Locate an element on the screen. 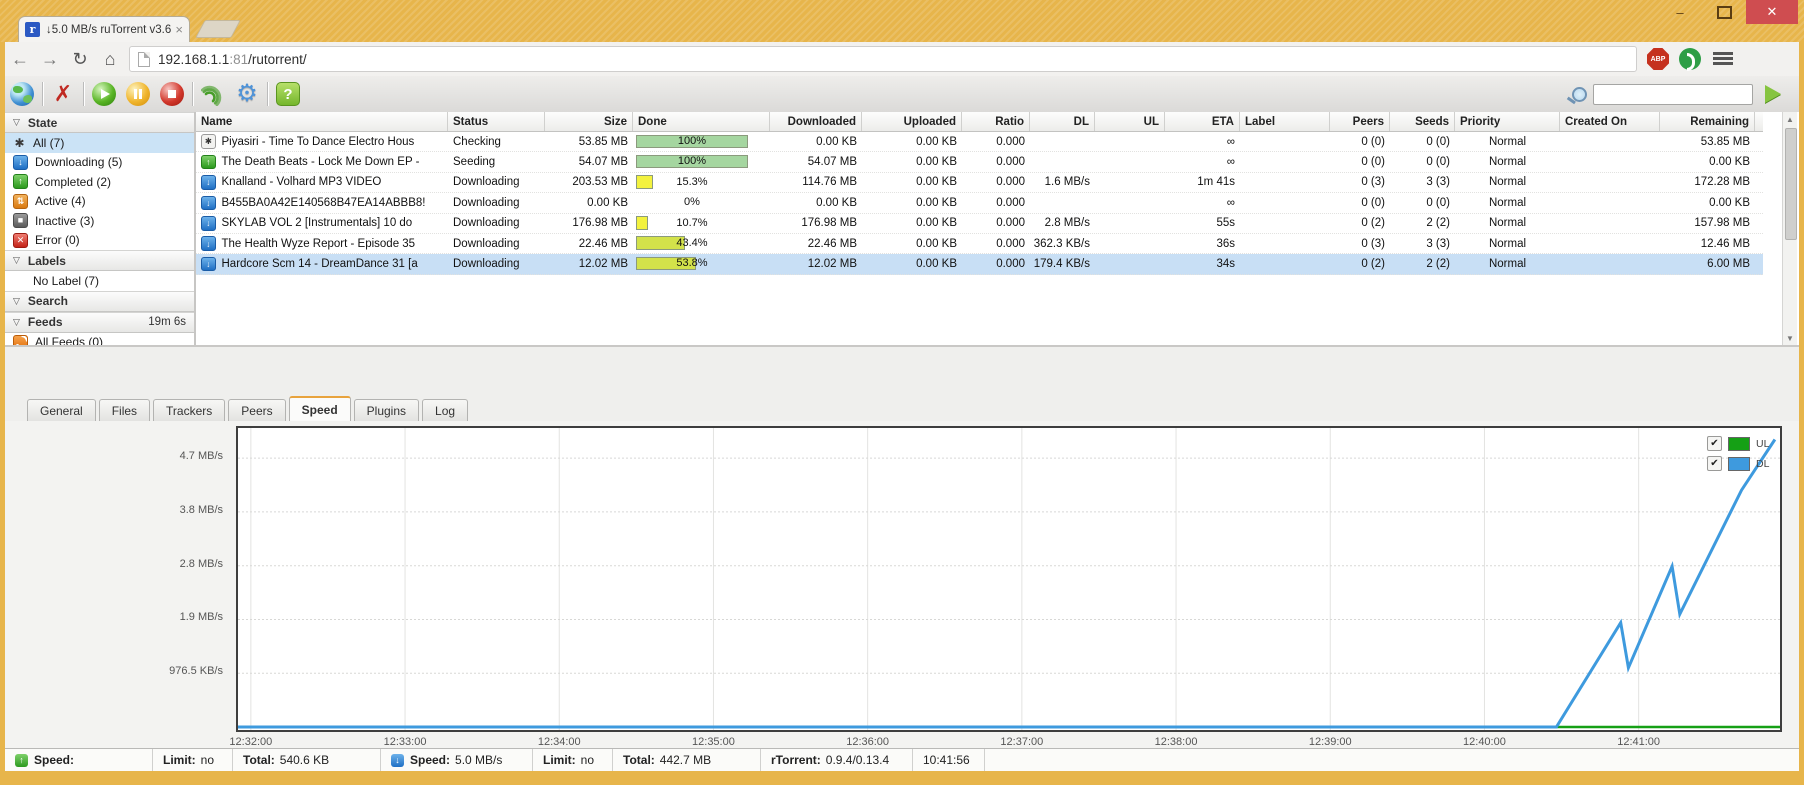 This screenshot has height=785, width=1804. collapse-triangle-icon: ▽ is located at coordinates (16, 260).